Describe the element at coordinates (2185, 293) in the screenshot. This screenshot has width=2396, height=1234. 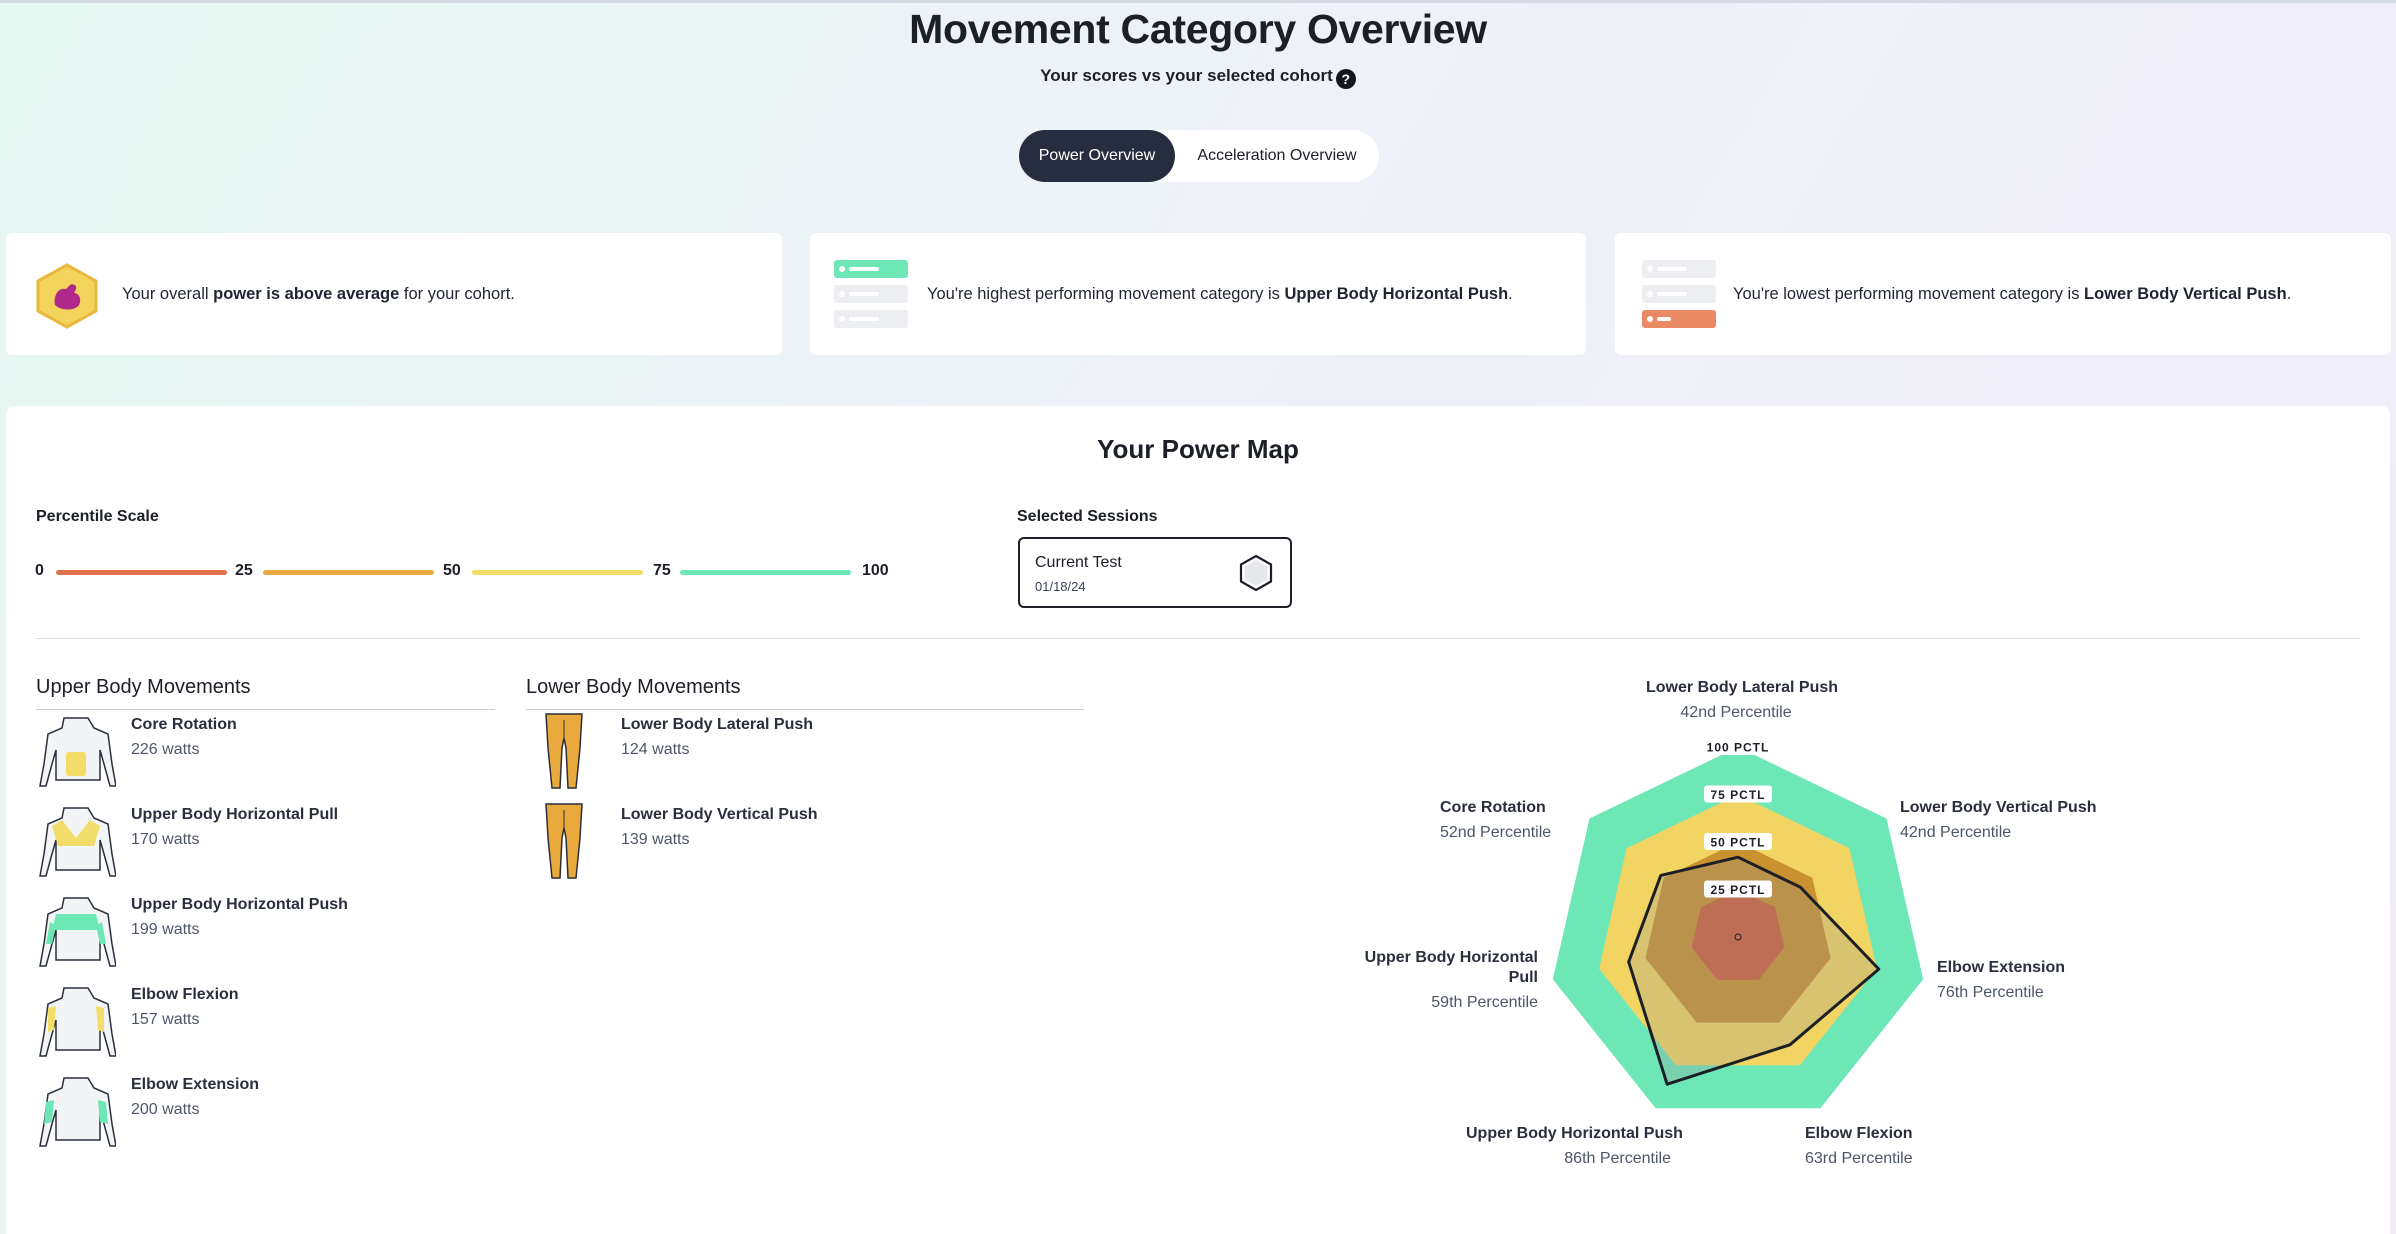
I see `insight-bold: Lower Body Vertical Push` at that location.